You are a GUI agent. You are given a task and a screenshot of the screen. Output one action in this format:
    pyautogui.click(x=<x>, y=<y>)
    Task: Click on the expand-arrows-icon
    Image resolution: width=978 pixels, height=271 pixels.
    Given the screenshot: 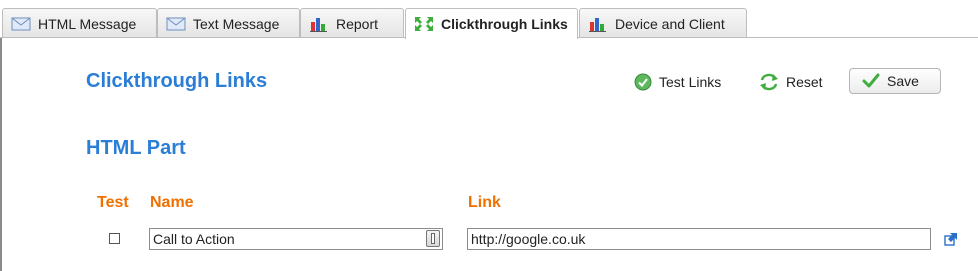 What is the action you would take?
    pyautogui.click(x=424, y=24)
    